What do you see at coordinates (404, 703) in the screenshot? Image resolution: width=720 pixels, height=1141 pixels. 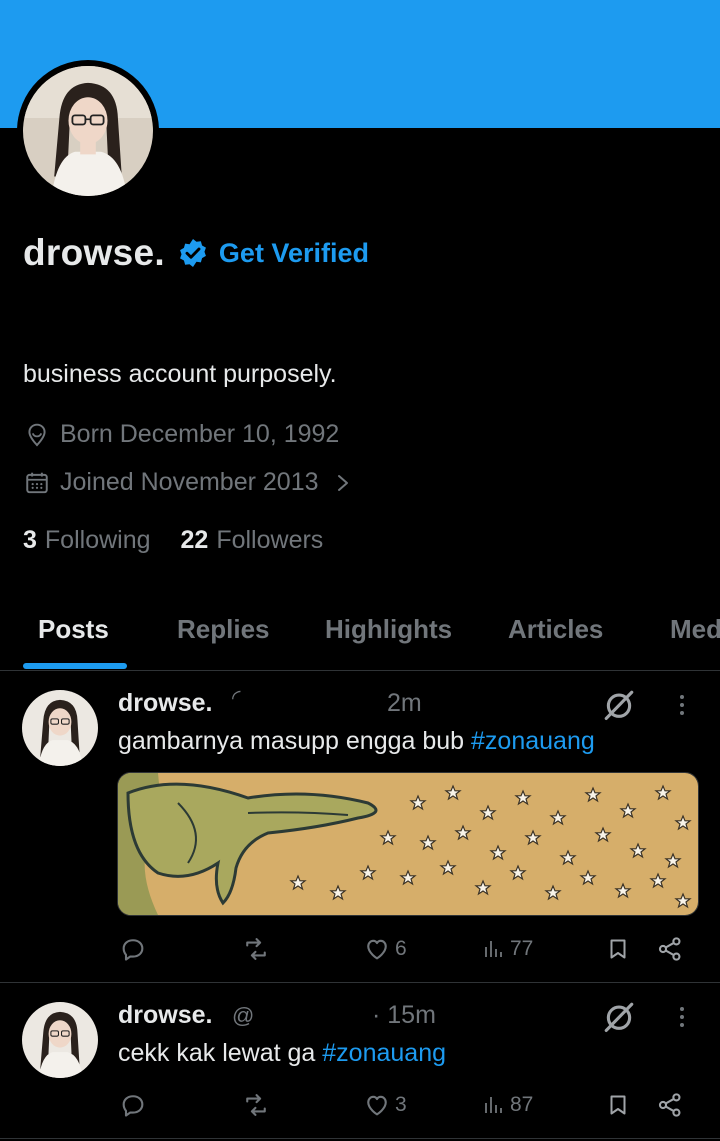 I see `post-timestamp: 2m` at bounding box center [404, 703].